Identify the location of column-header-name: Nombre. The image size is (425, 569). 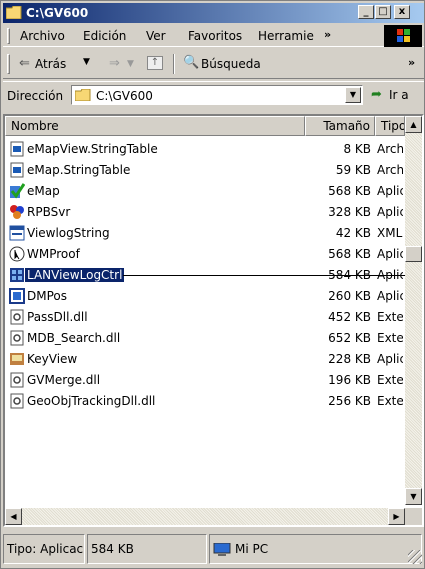
(155, 126).